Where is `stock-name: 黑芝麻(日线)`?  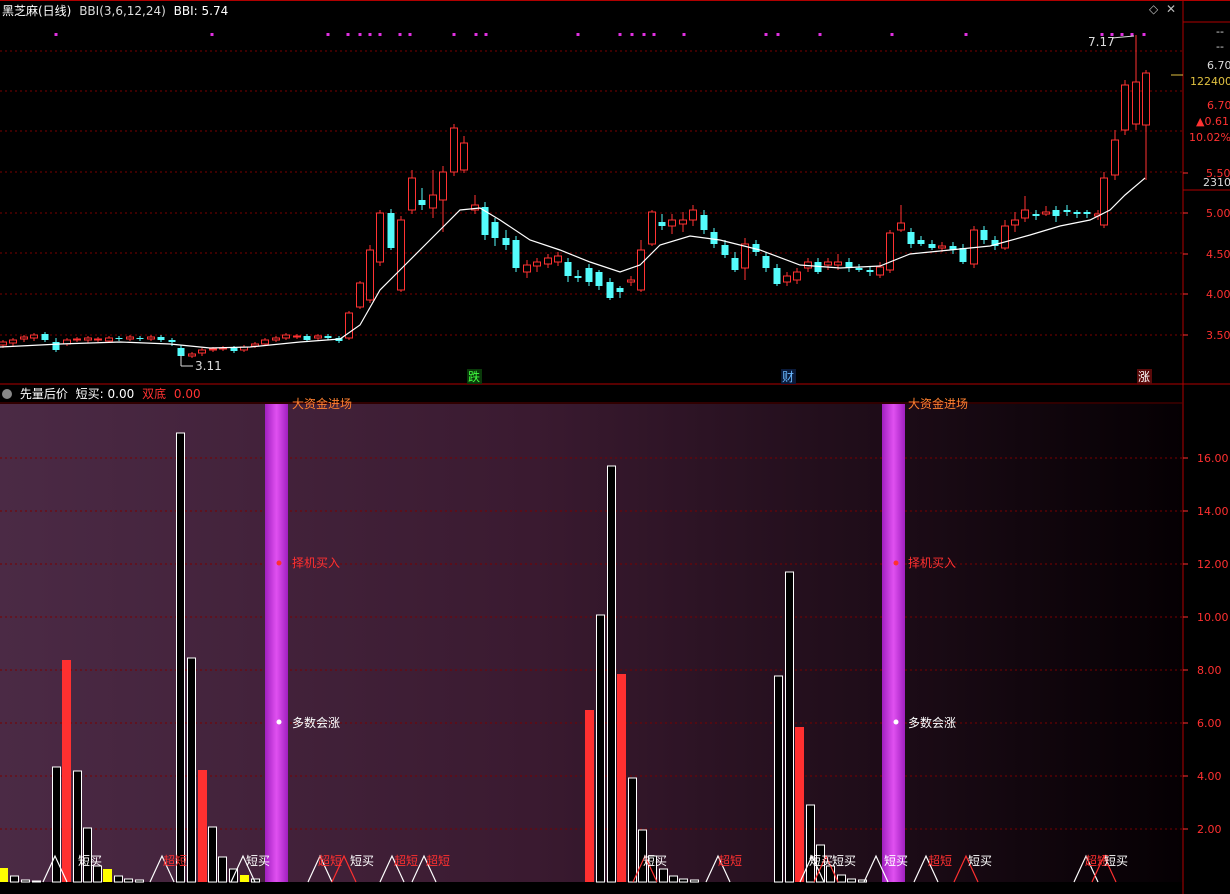
stock-name: 黑芝麻(日线) is located at coordinates (36, 11).